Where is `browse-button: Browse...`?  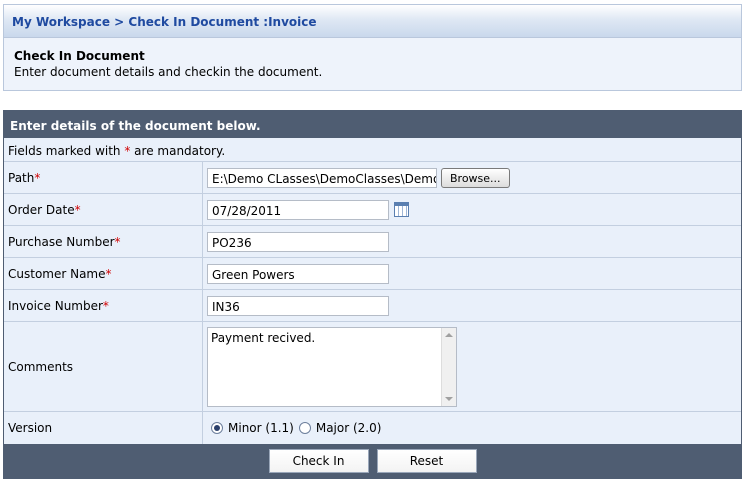 browse-button: Browse... is located at coordinates (475, 177).